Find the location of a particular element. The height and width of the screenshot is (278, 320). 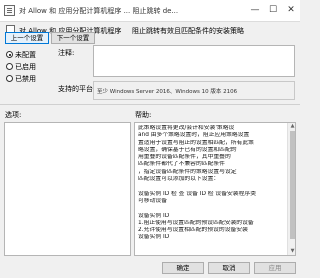

help-line: 可移动设备 is located at coordinates (152, 200).